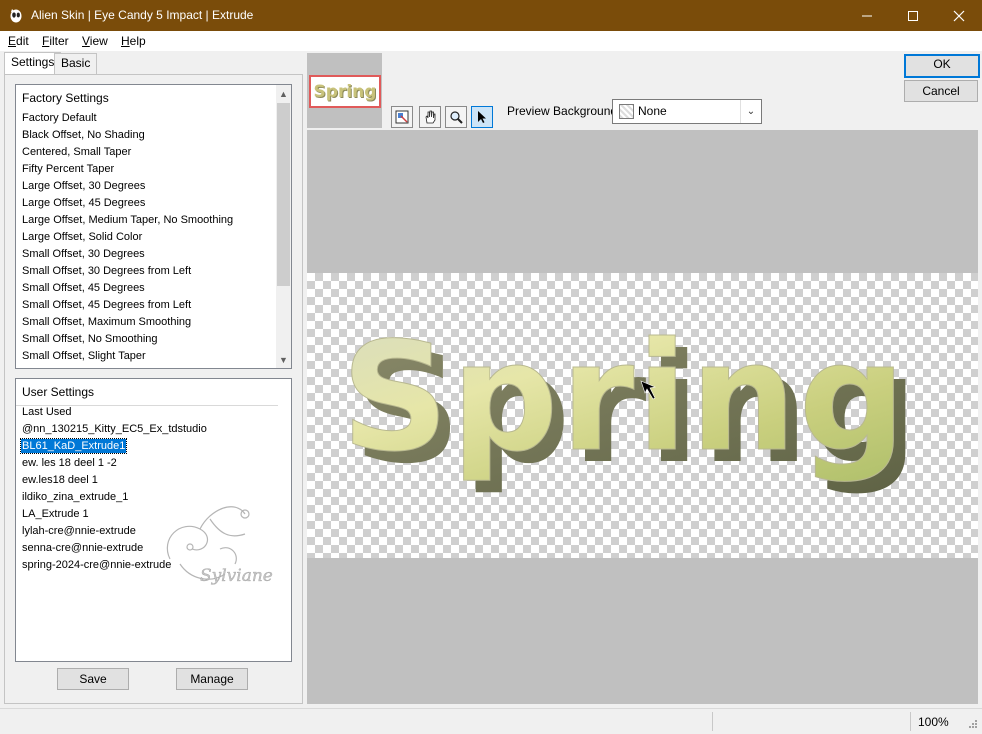  I want to click on preview-background-value: None, so click(652, 111).